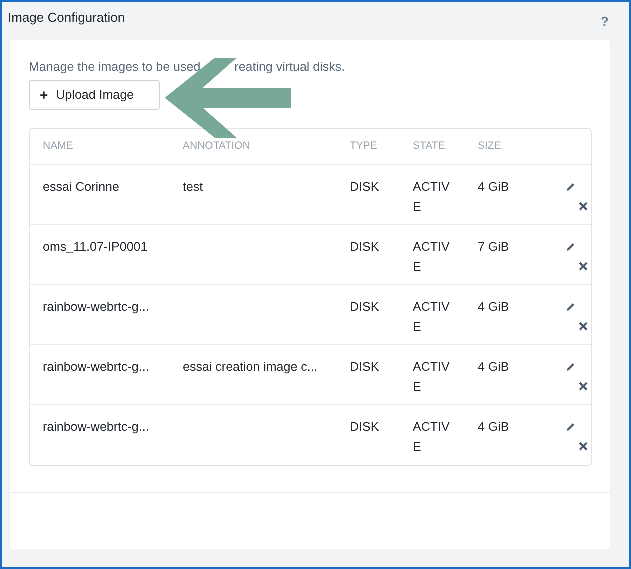 The width and height of the screenshot is (631, 569). What do you see at coordinates (58, 146) in the screenshot?
I see `column-header: NAME` at bounding box center [58, 146].